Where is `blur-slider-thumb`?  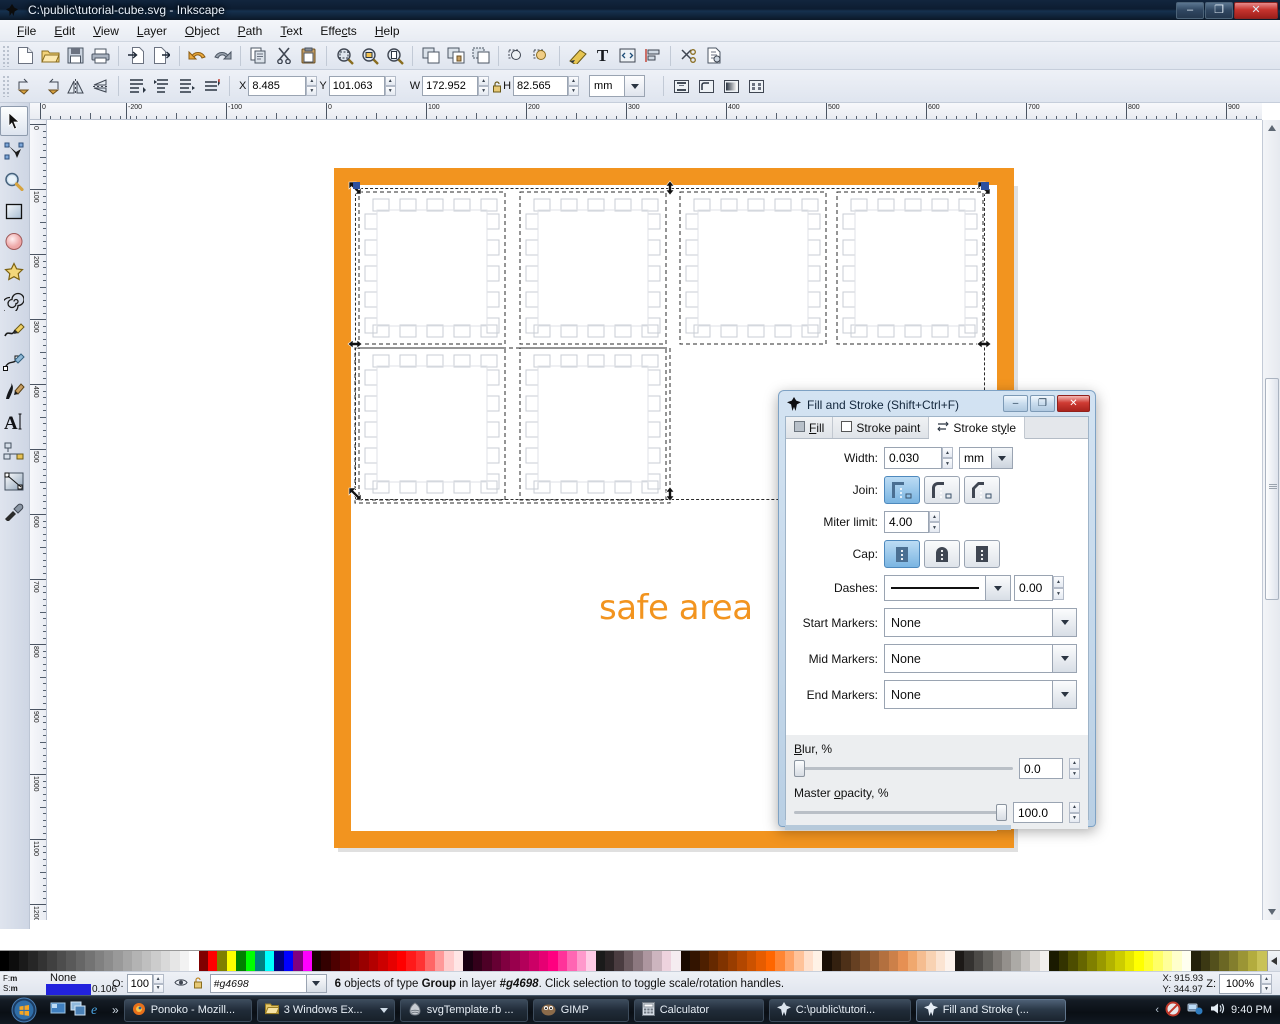 blur-slider-thumb is located at coordinates (799, 768).